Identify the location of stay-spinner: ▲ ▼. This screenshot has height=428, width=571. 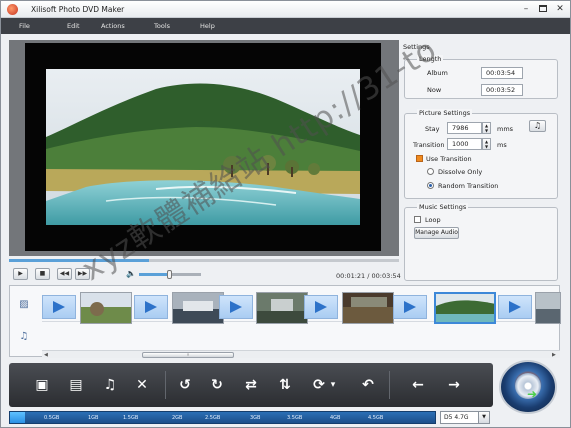
(486, 128).